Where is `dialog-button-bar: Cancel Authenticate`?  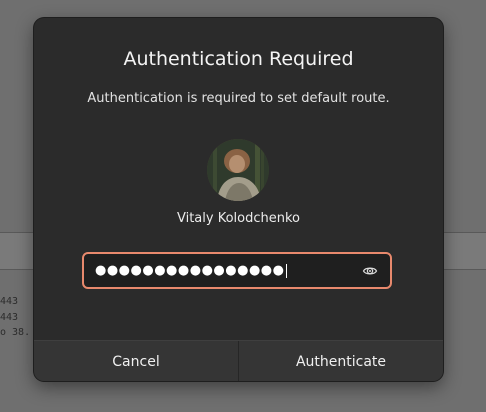 dialog-button-bar: Cancel Authenticate is located at coordinates (238, 360).